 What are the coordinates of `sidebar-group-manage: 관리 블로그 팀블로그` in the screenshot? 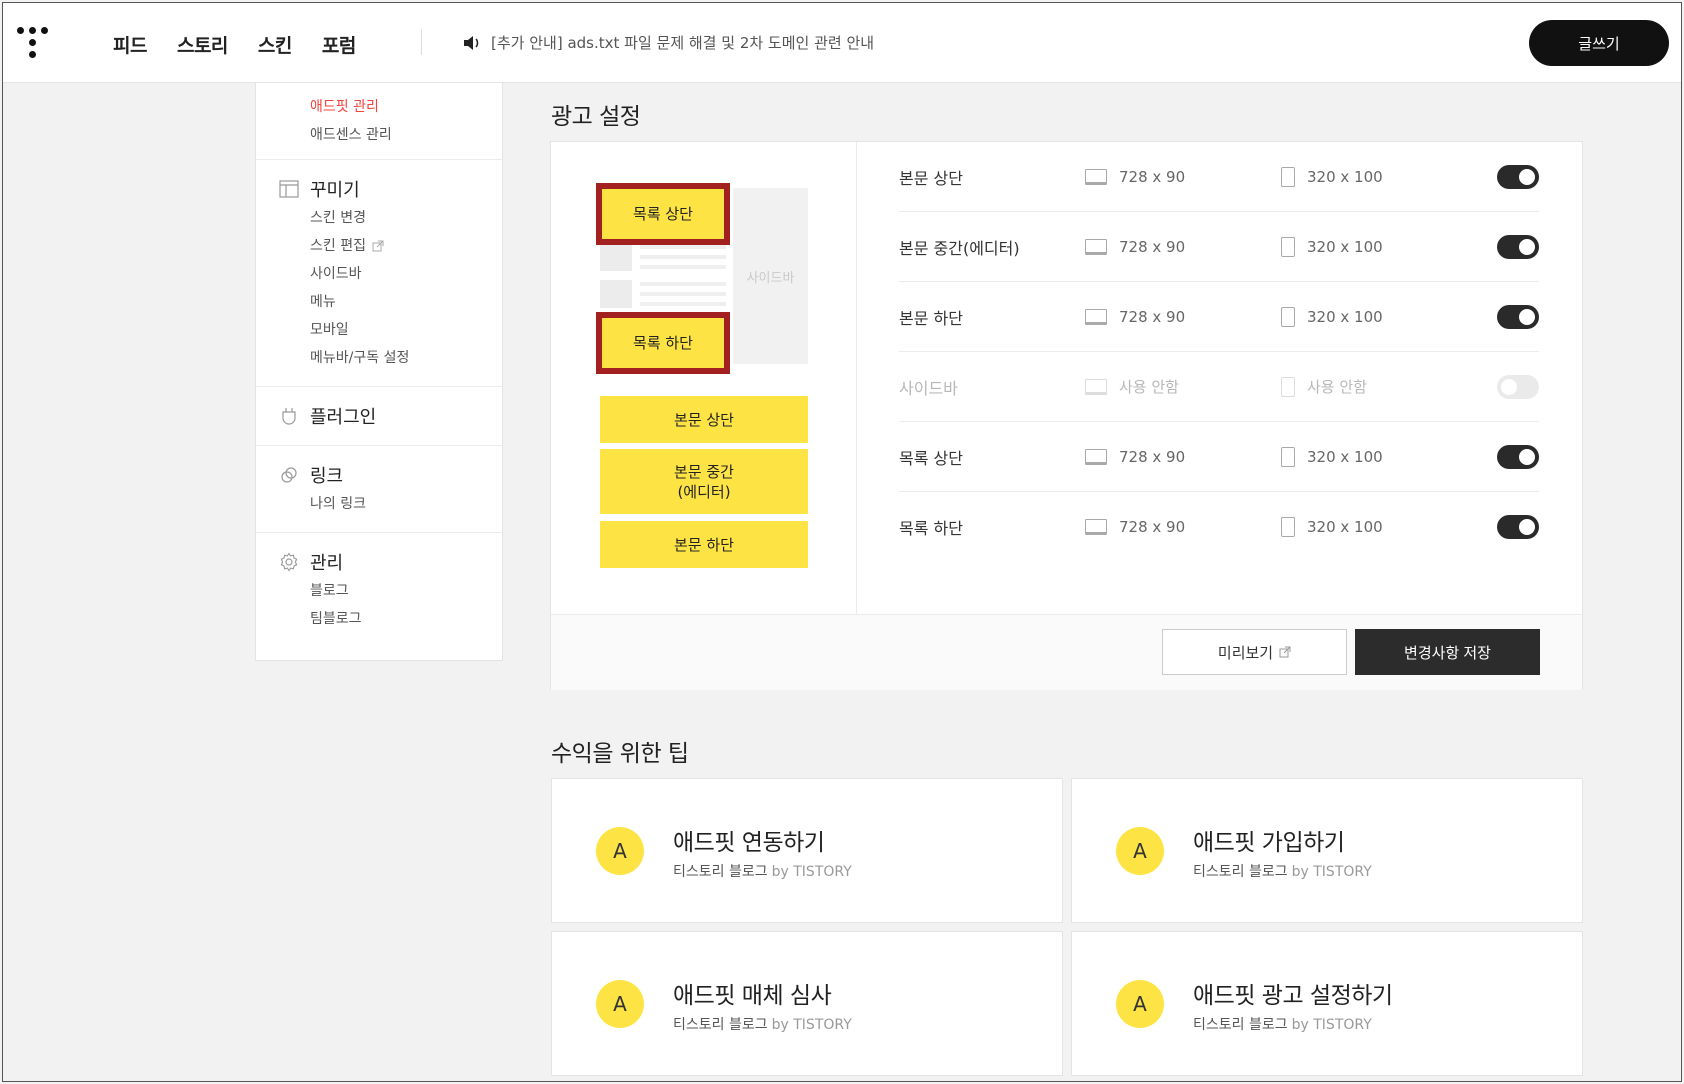 It's located at (379, 590).